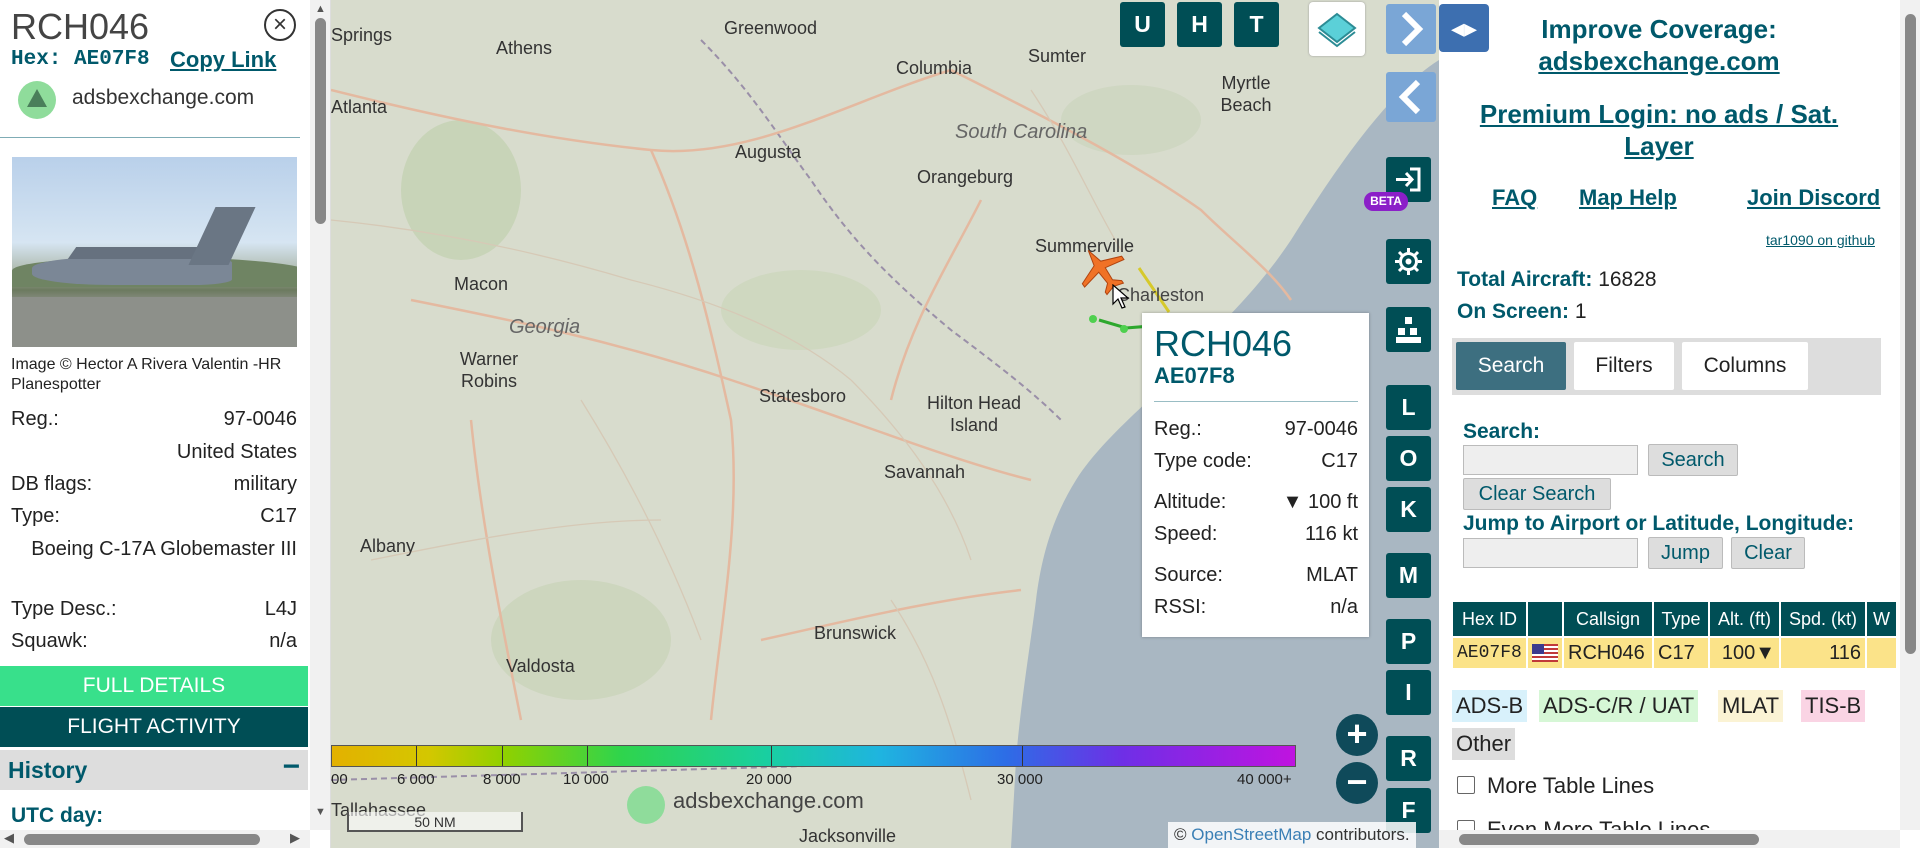  I want to click on history-header: History −, so click(154, 770).